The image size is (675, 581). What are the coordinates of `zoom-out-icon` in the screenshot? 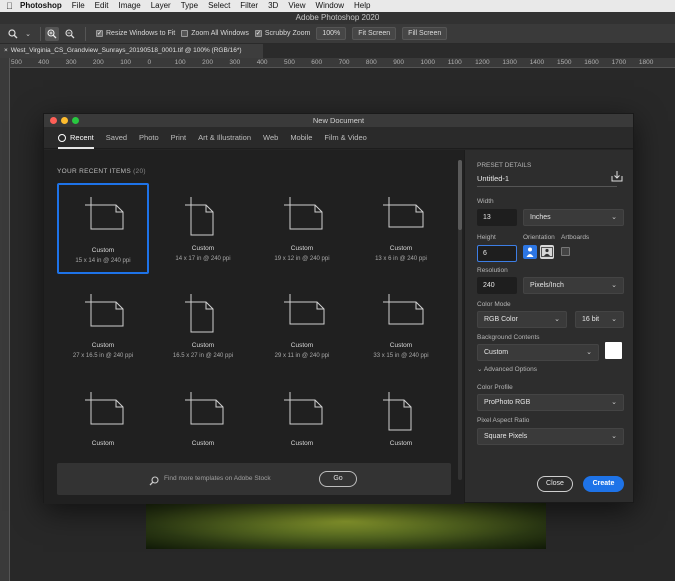 It's located at (70, 34).